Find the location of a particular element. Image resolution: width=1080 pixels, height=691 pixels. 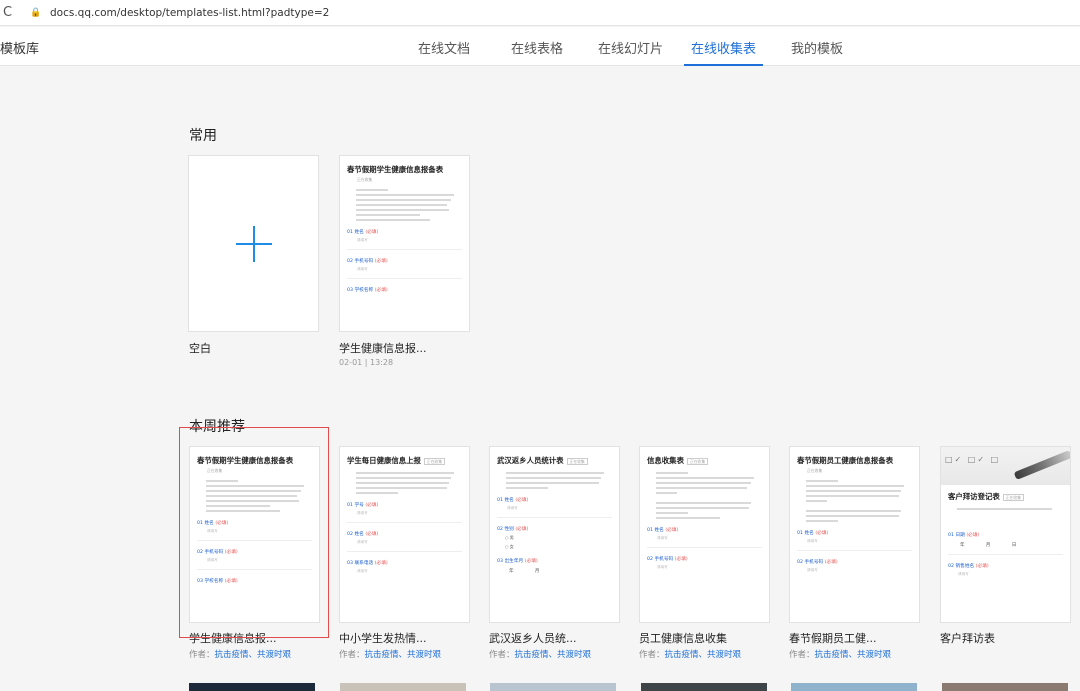

blank-template-card is located at coordinates (253, 243).